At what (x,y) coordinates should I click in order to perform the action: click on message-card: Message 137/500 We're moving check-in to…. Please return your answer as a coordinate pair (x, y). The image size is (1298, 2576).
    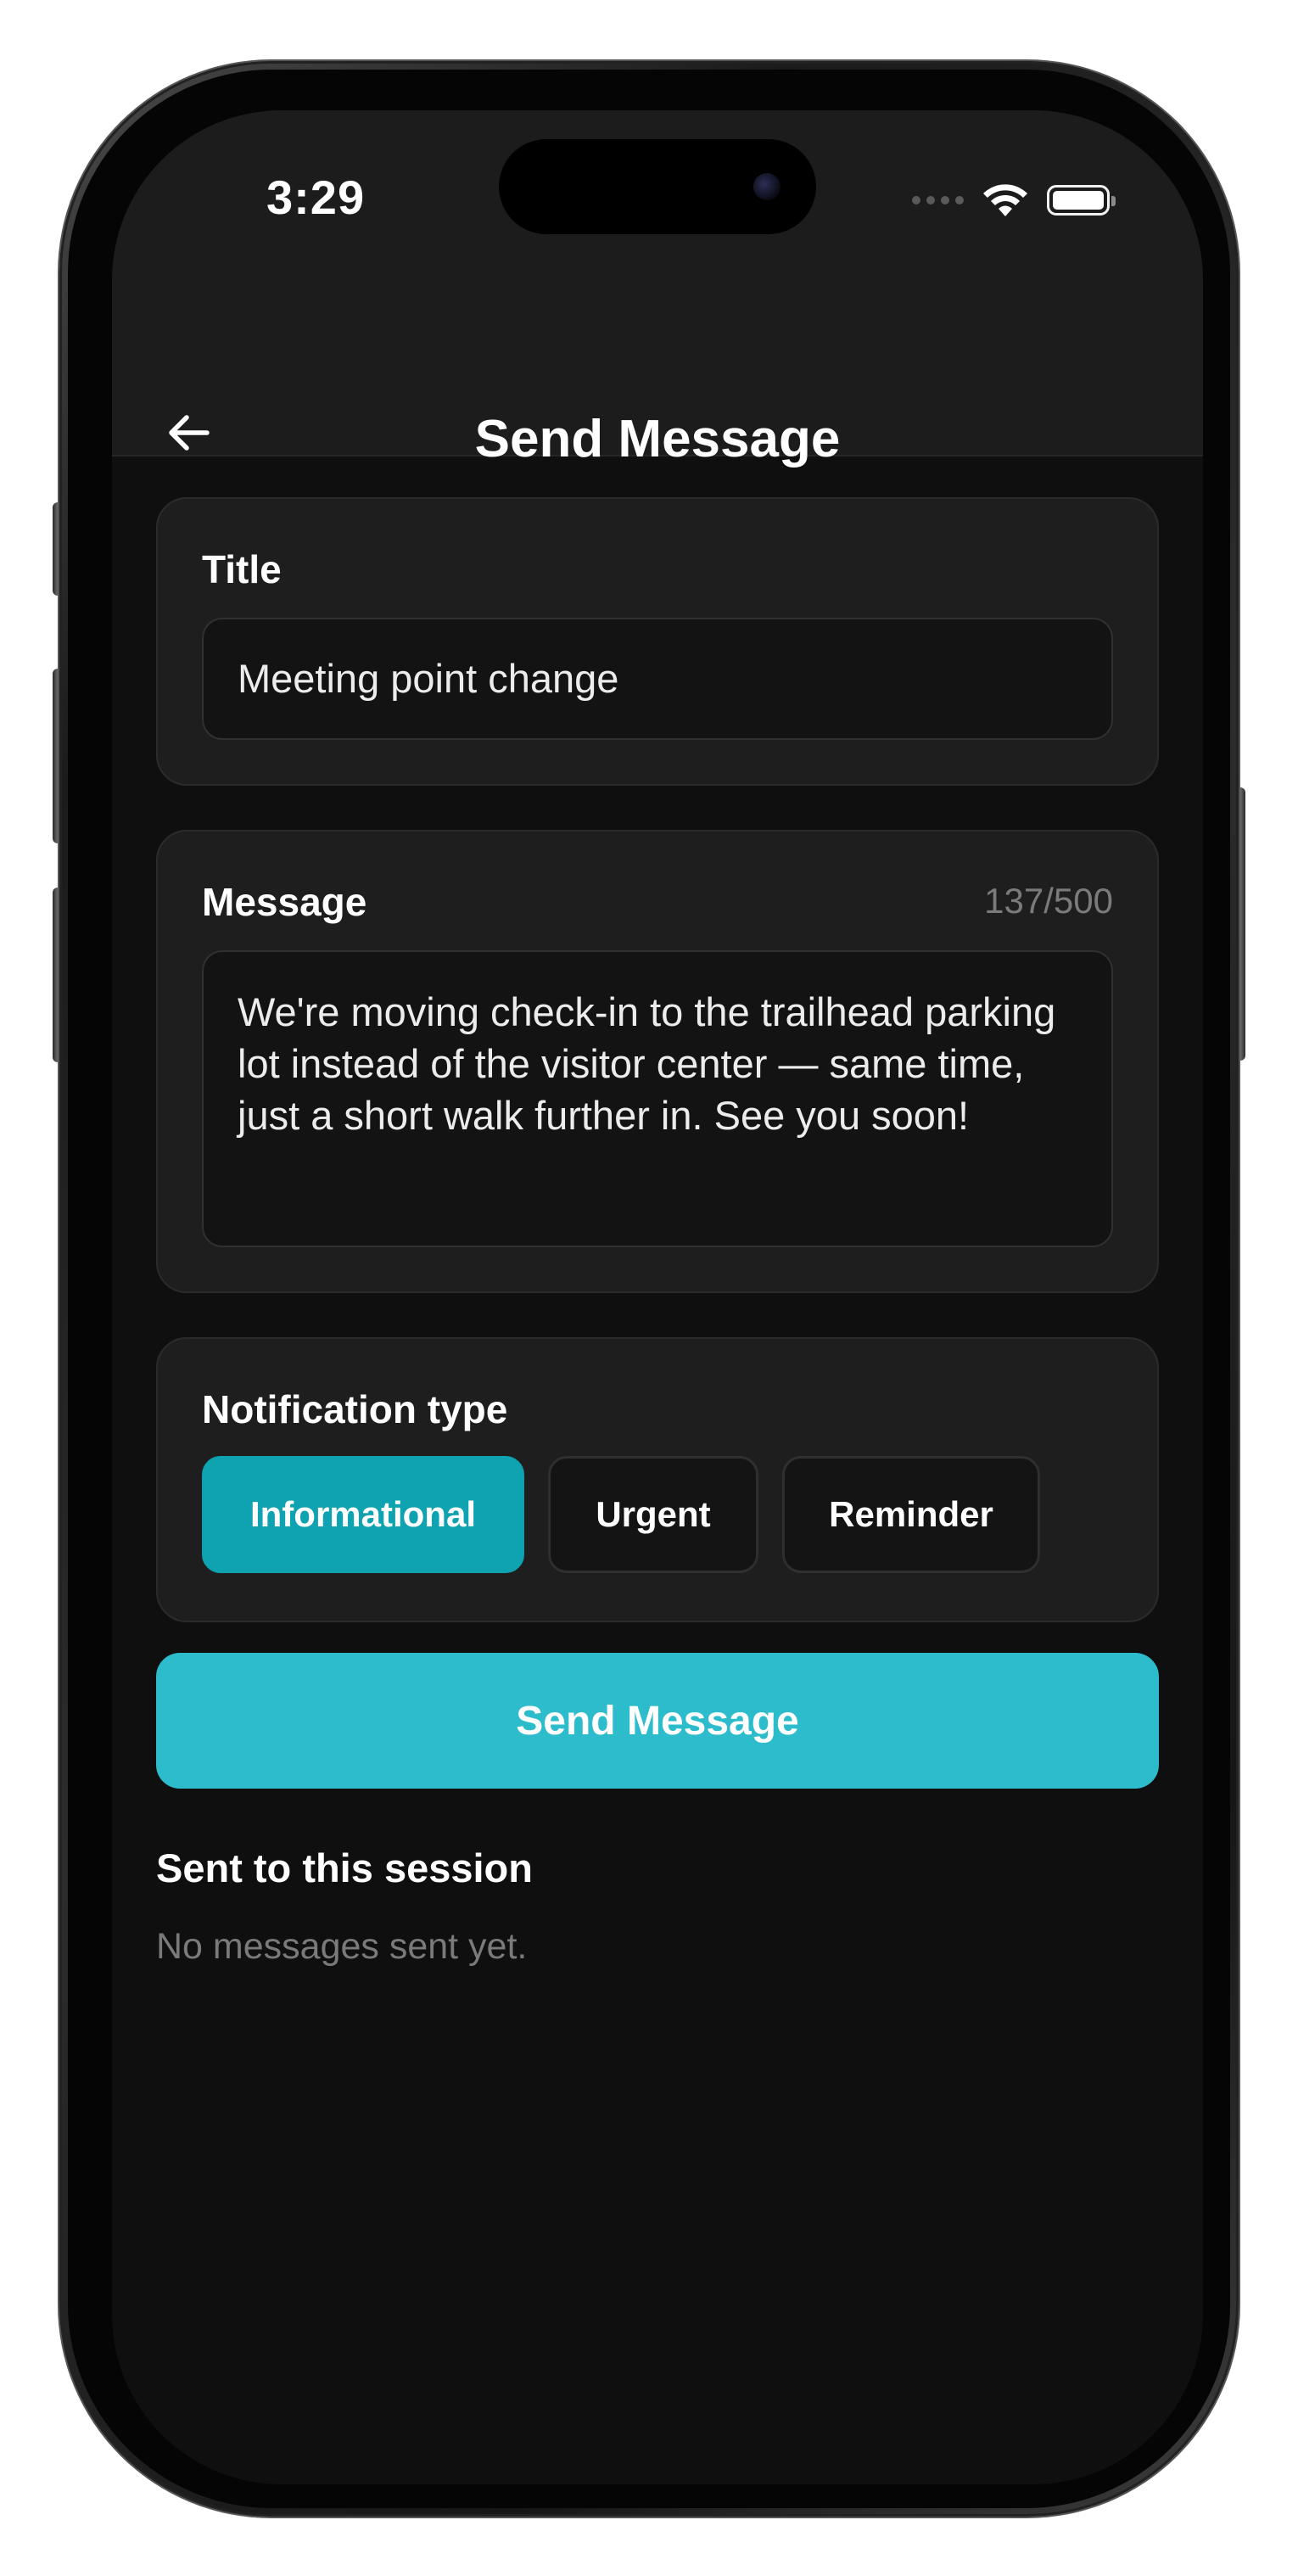
    Looking at the image, I should click on (657, 1062).